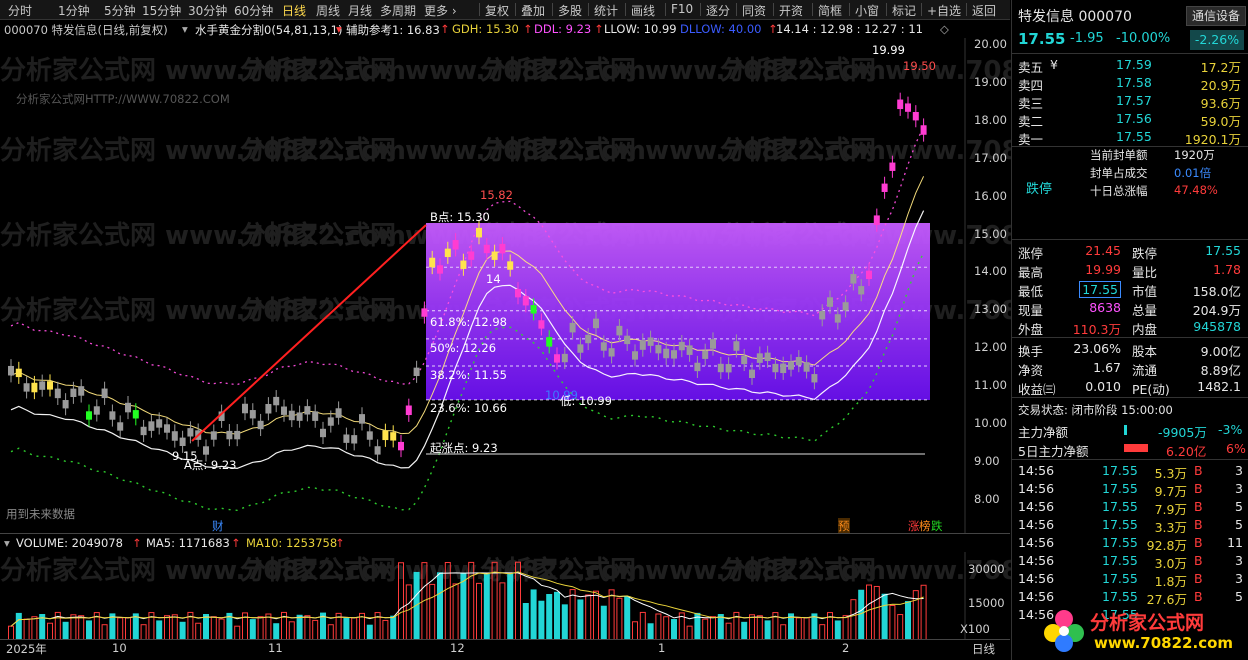 The height and width of the screenshot is (660, 1248). What do you see at coordinates (294, 10) in the screenshot?
I see `period-tab-6: 日线` at bounding box center [294, 10].